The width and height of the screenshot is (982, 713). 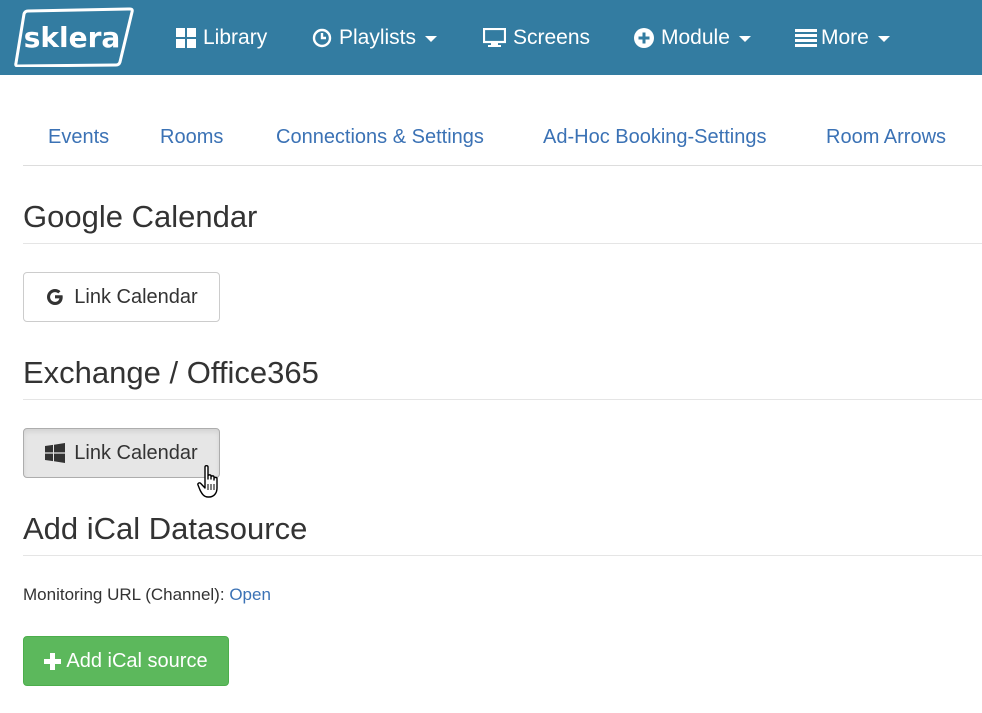 What do you see at coordinates (502, 221) in the screenshot?
I see `google-calendar-heading: Google Calendar` at bounding box center [502, 221].